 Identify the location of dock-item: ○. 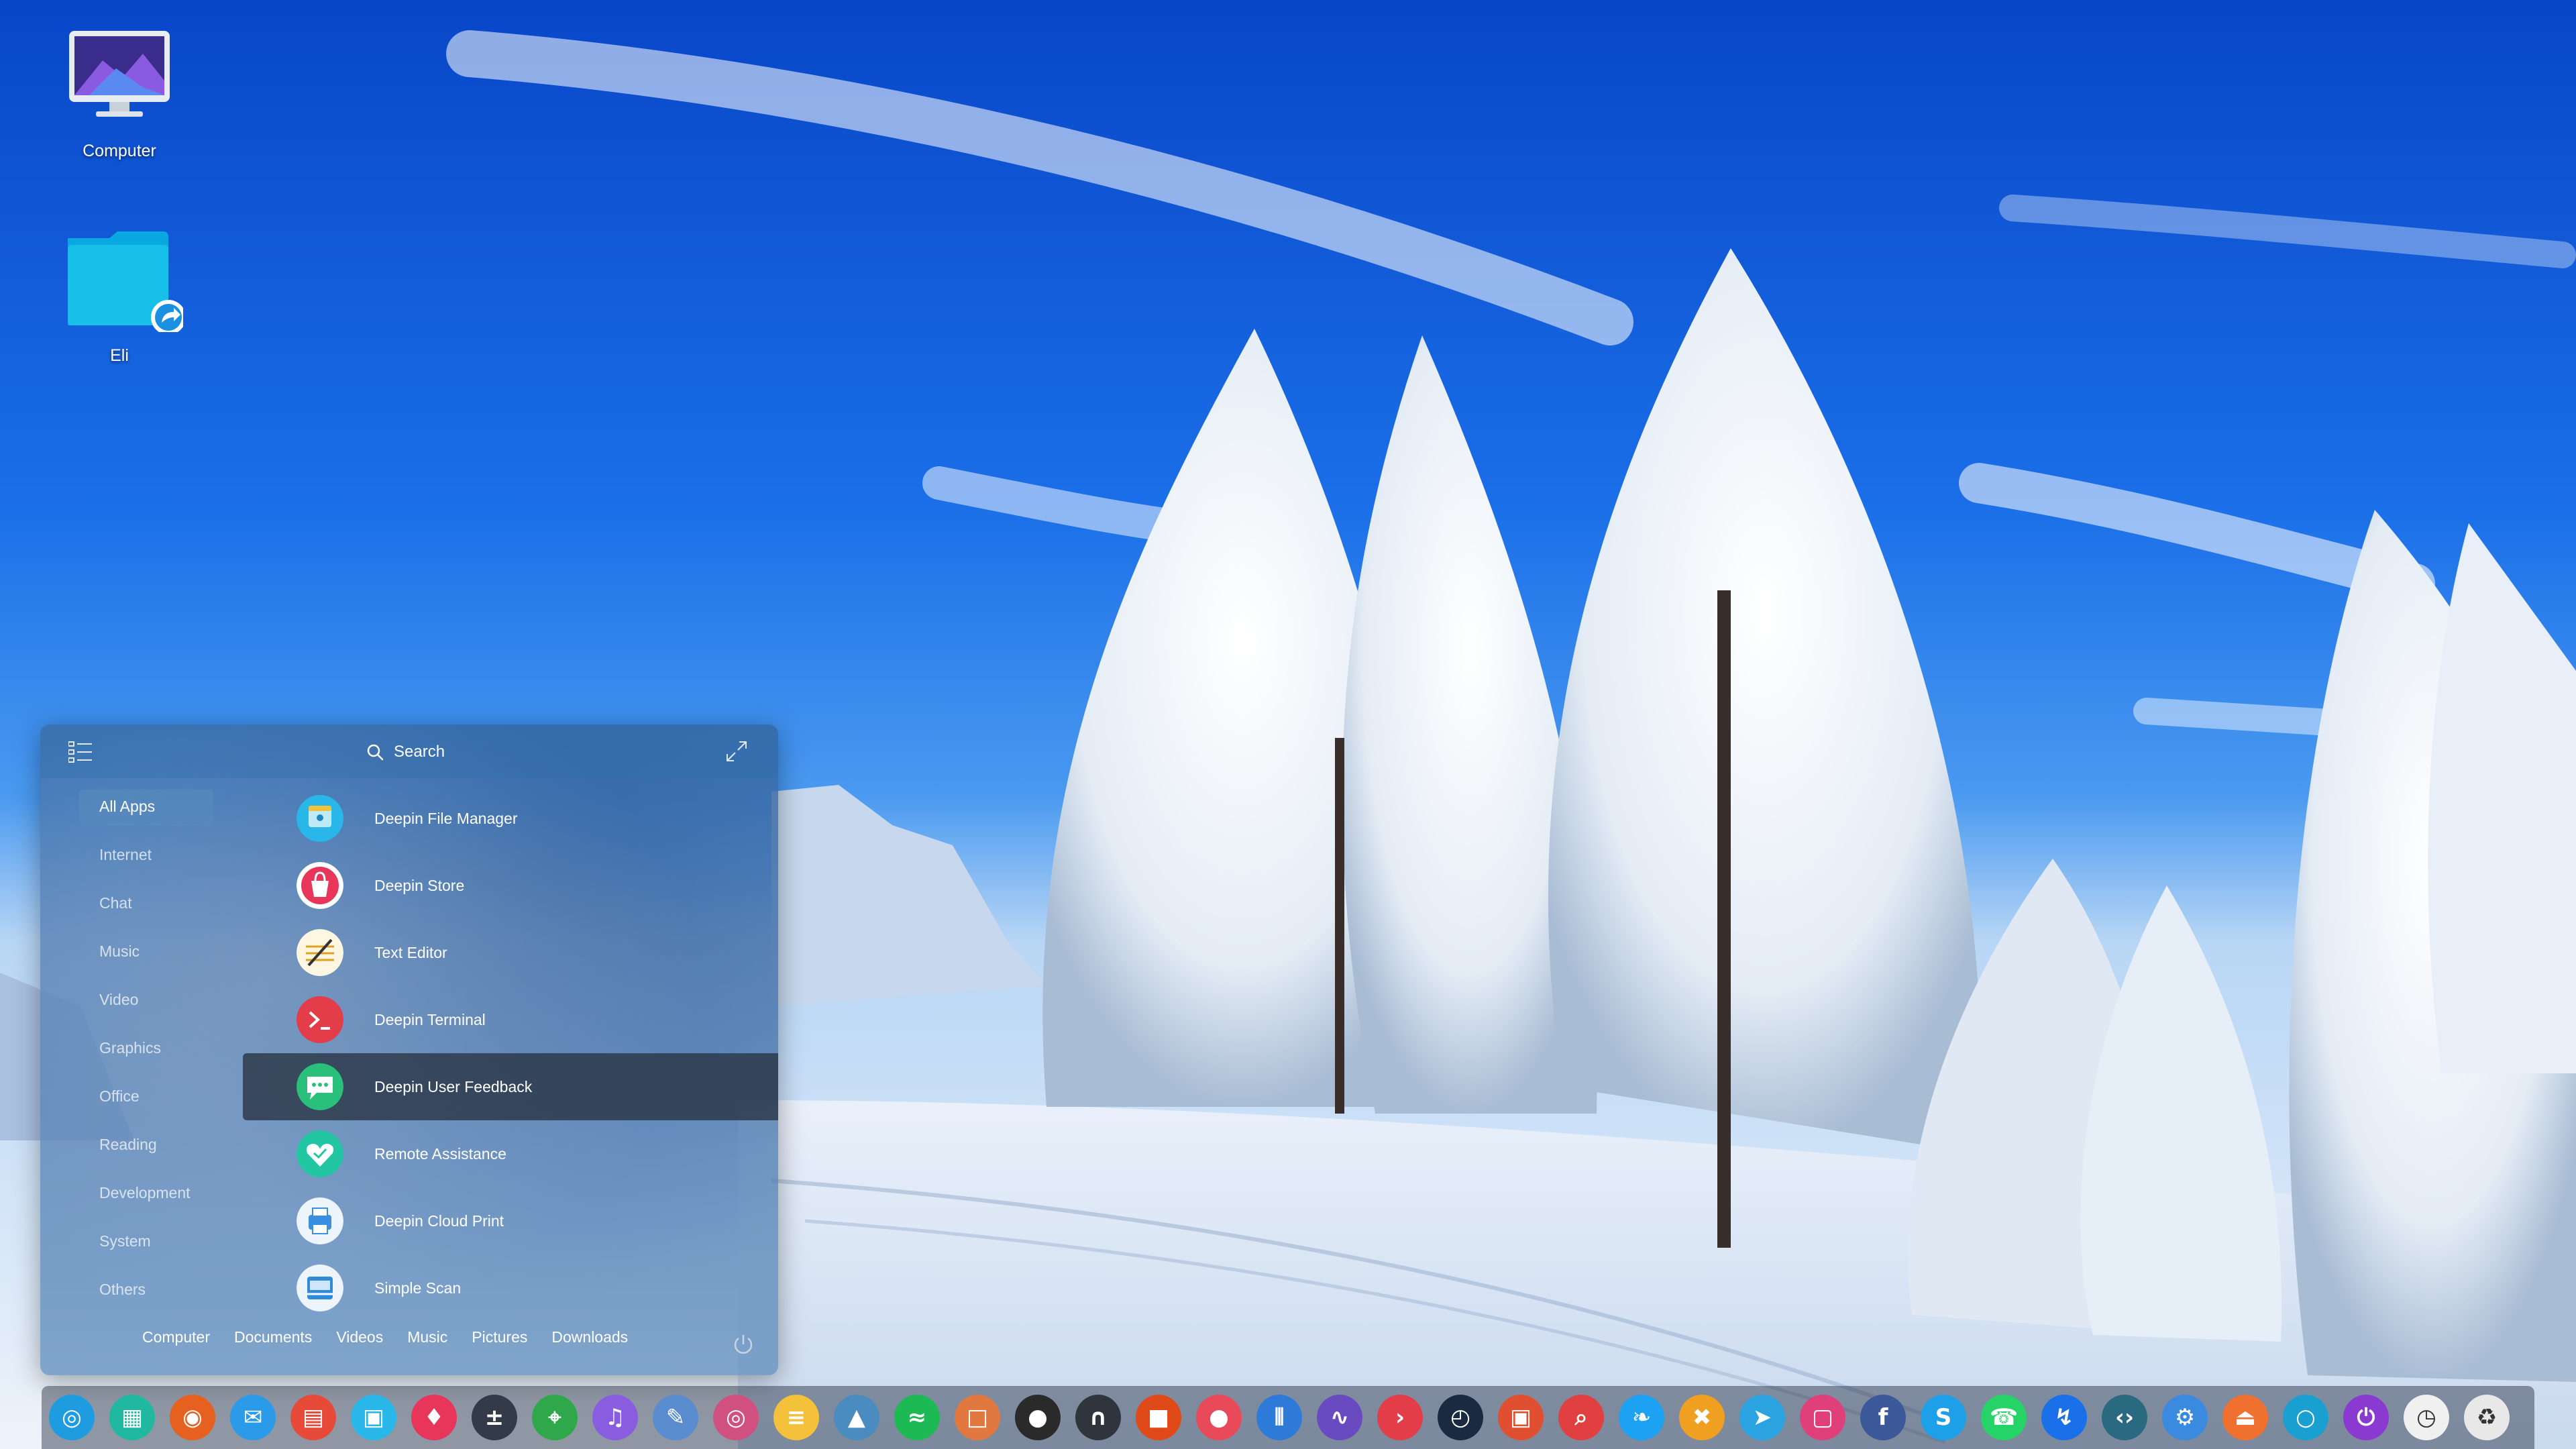
(2305, 1417).